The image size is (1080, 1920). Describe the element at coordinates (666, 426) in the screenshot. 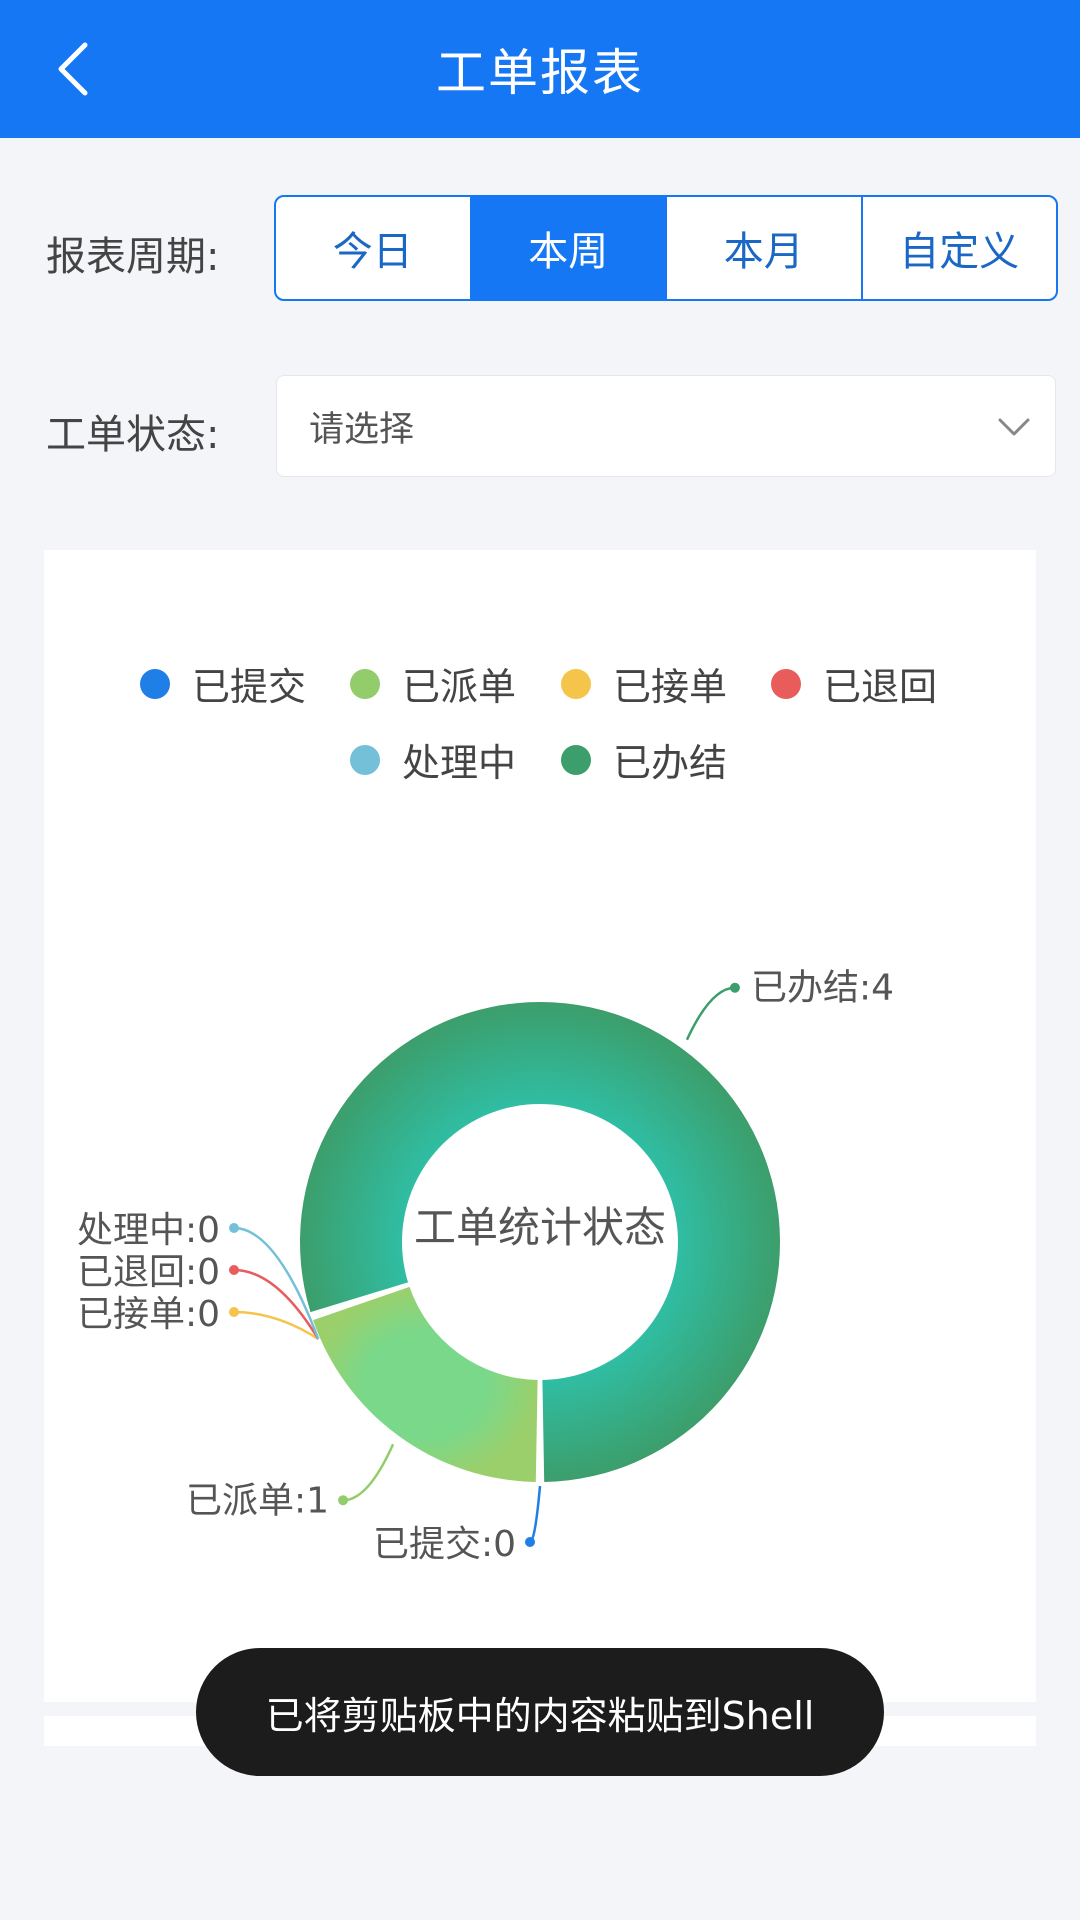

I see `status-select: 请选择` at that location.